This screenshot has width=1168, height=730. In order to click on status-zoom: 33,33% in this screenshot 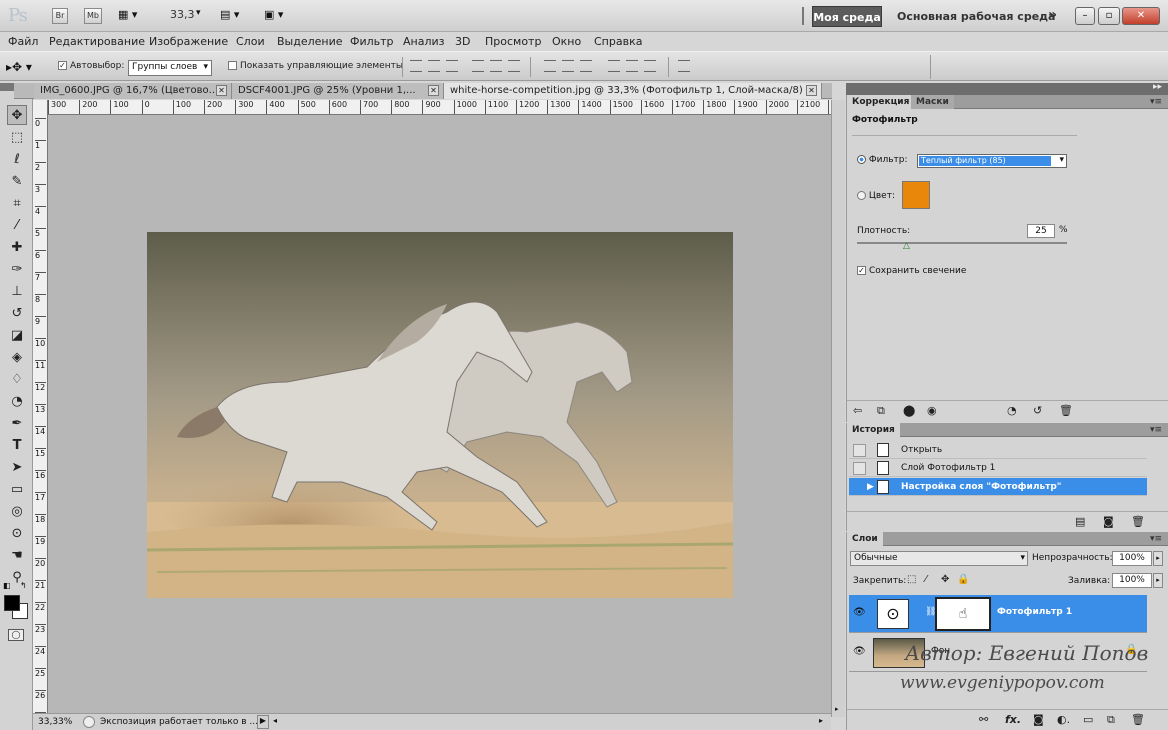, I will do `click(55, 722)`.